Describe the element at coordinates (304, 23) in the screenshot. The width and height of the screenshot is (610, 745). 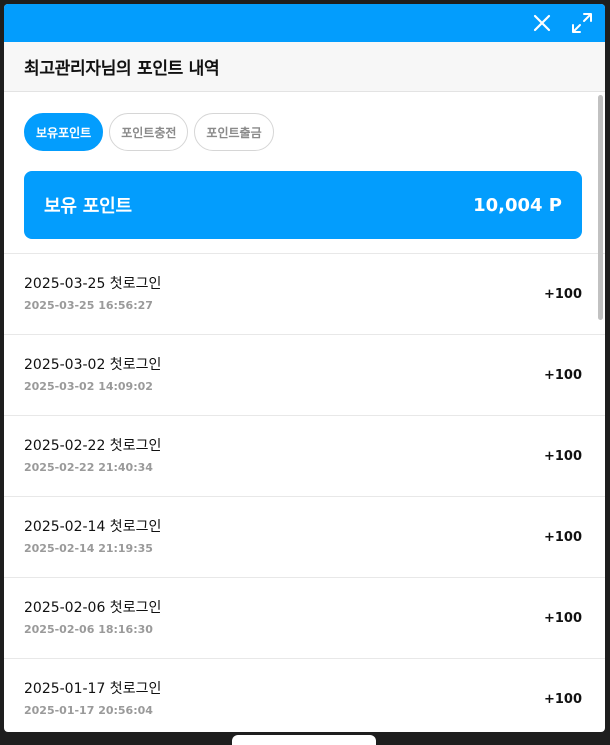
I see `modal-topbar` at that location.